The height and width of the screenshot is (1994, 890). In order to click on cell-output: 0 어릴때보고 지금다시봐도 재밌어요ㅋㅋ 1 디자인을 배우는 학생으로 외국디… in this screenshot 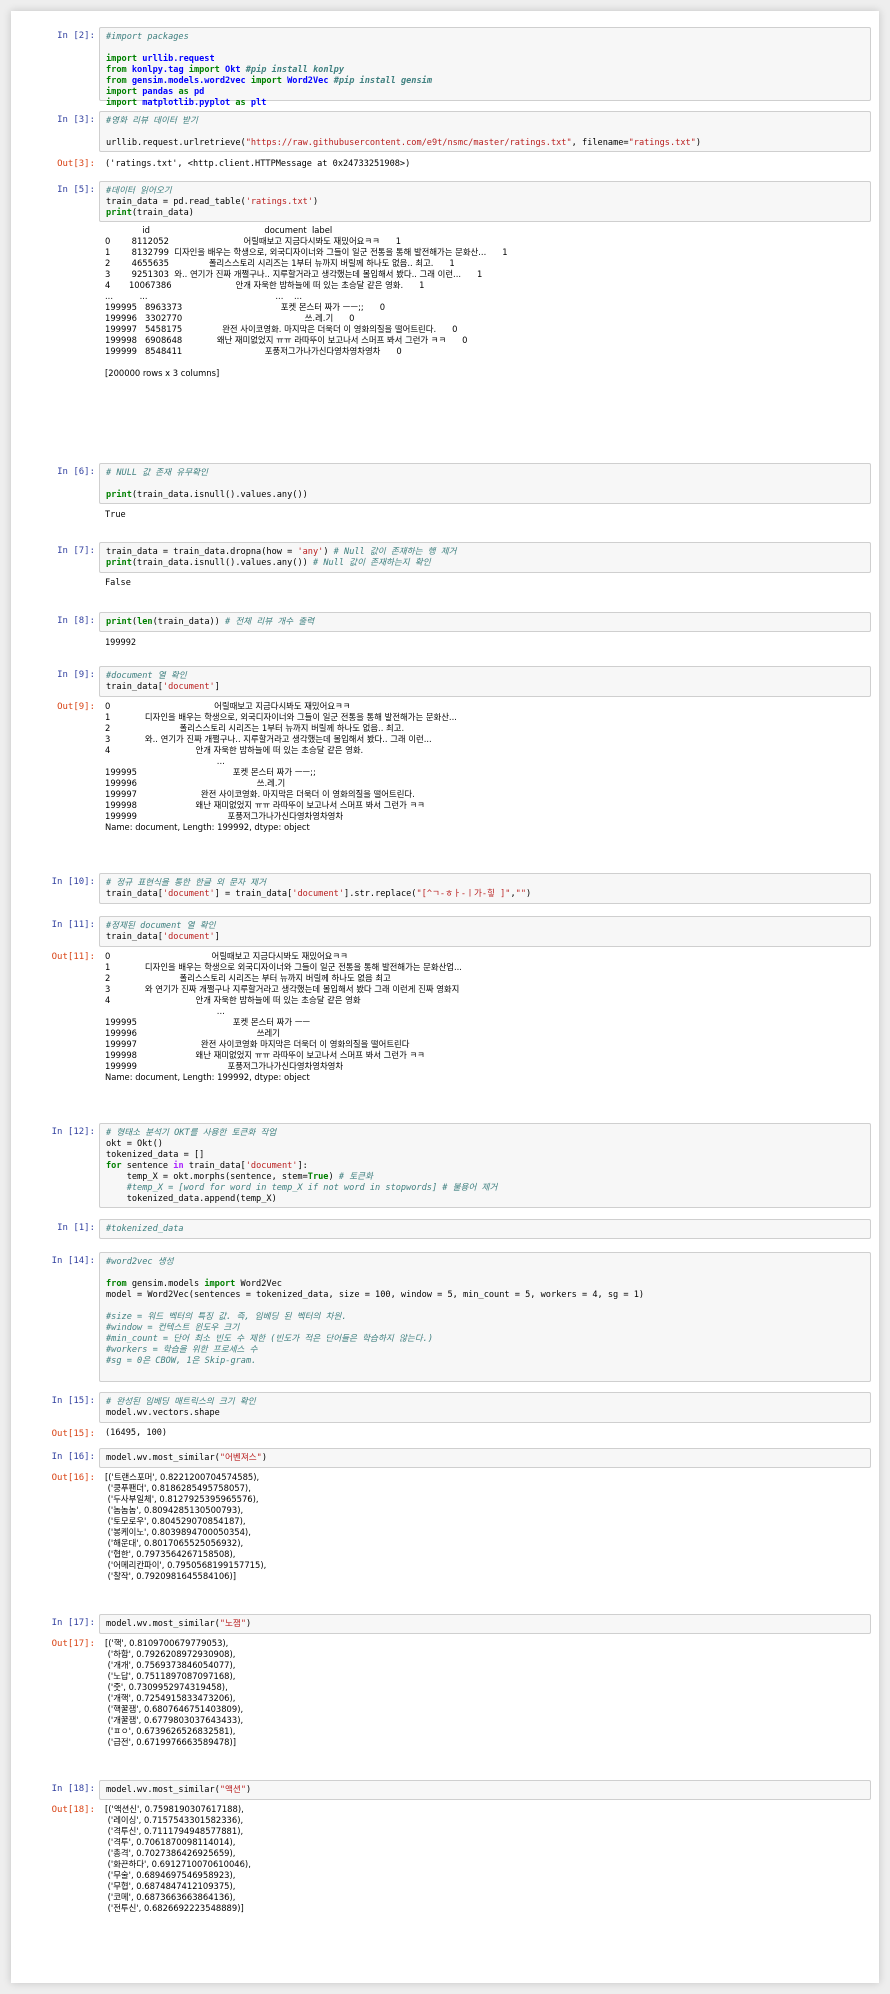, I will do `click(283, 1016)`.